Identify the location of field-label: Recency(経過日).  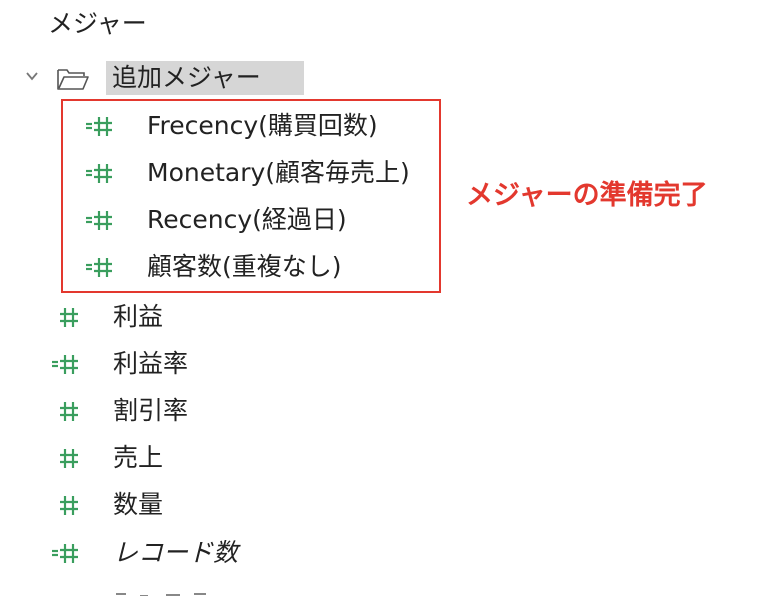
(247, 219).